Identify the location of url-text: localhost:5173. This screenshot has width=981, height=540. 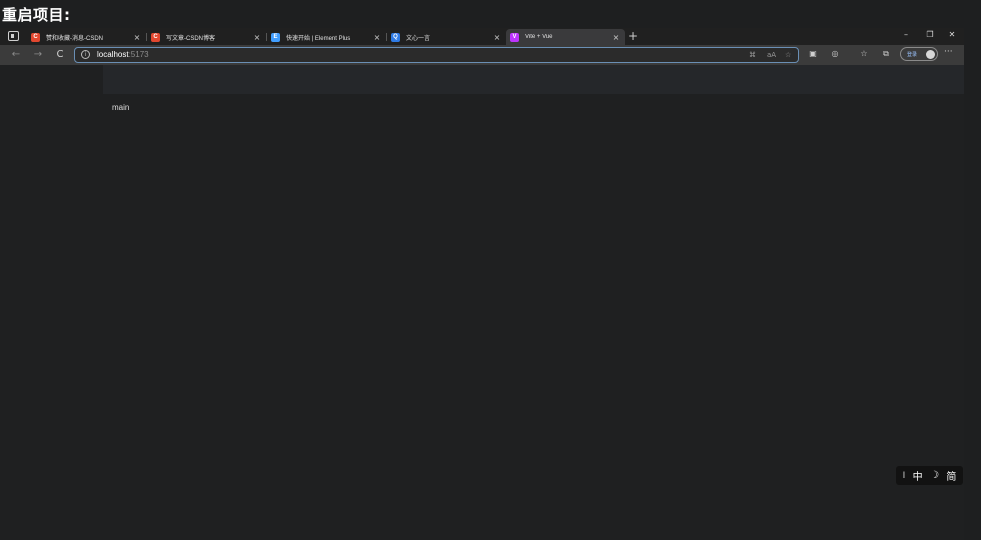
(123, 54).